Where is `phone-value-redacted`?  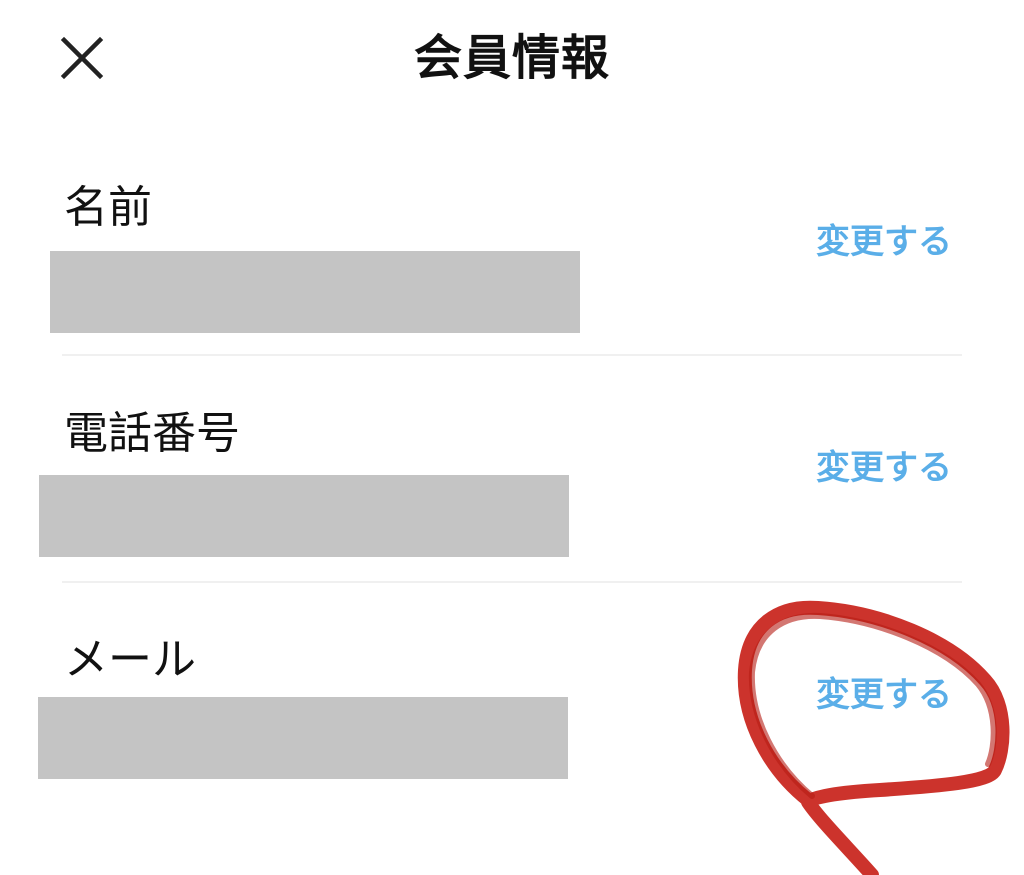 phone-value-redacted is located at coordinates (304, 516).